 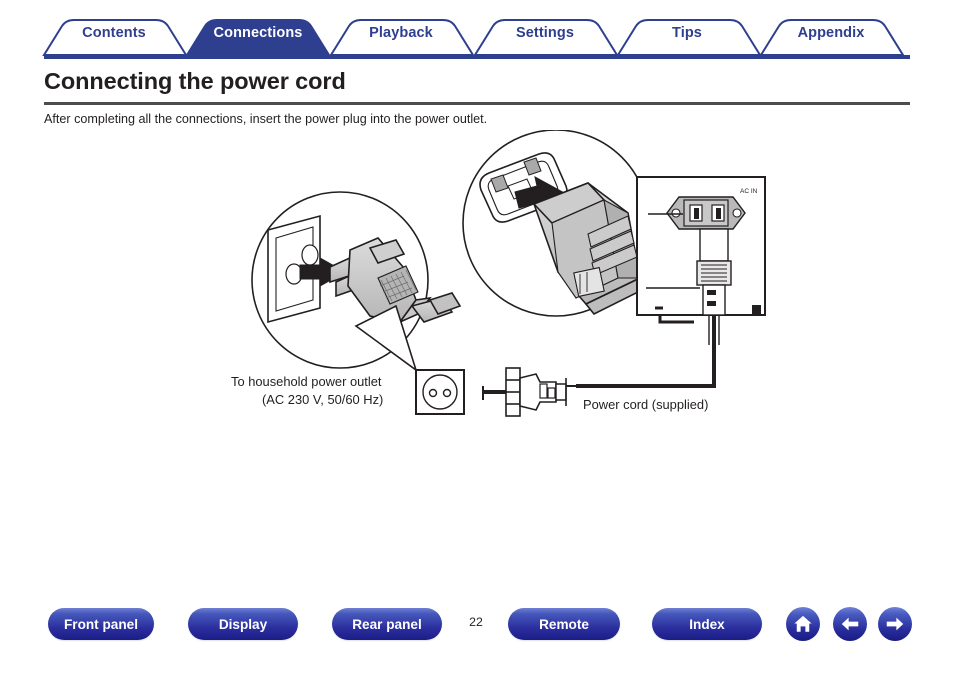 I want to click on power-cord-line, so click(x=646, y=352).